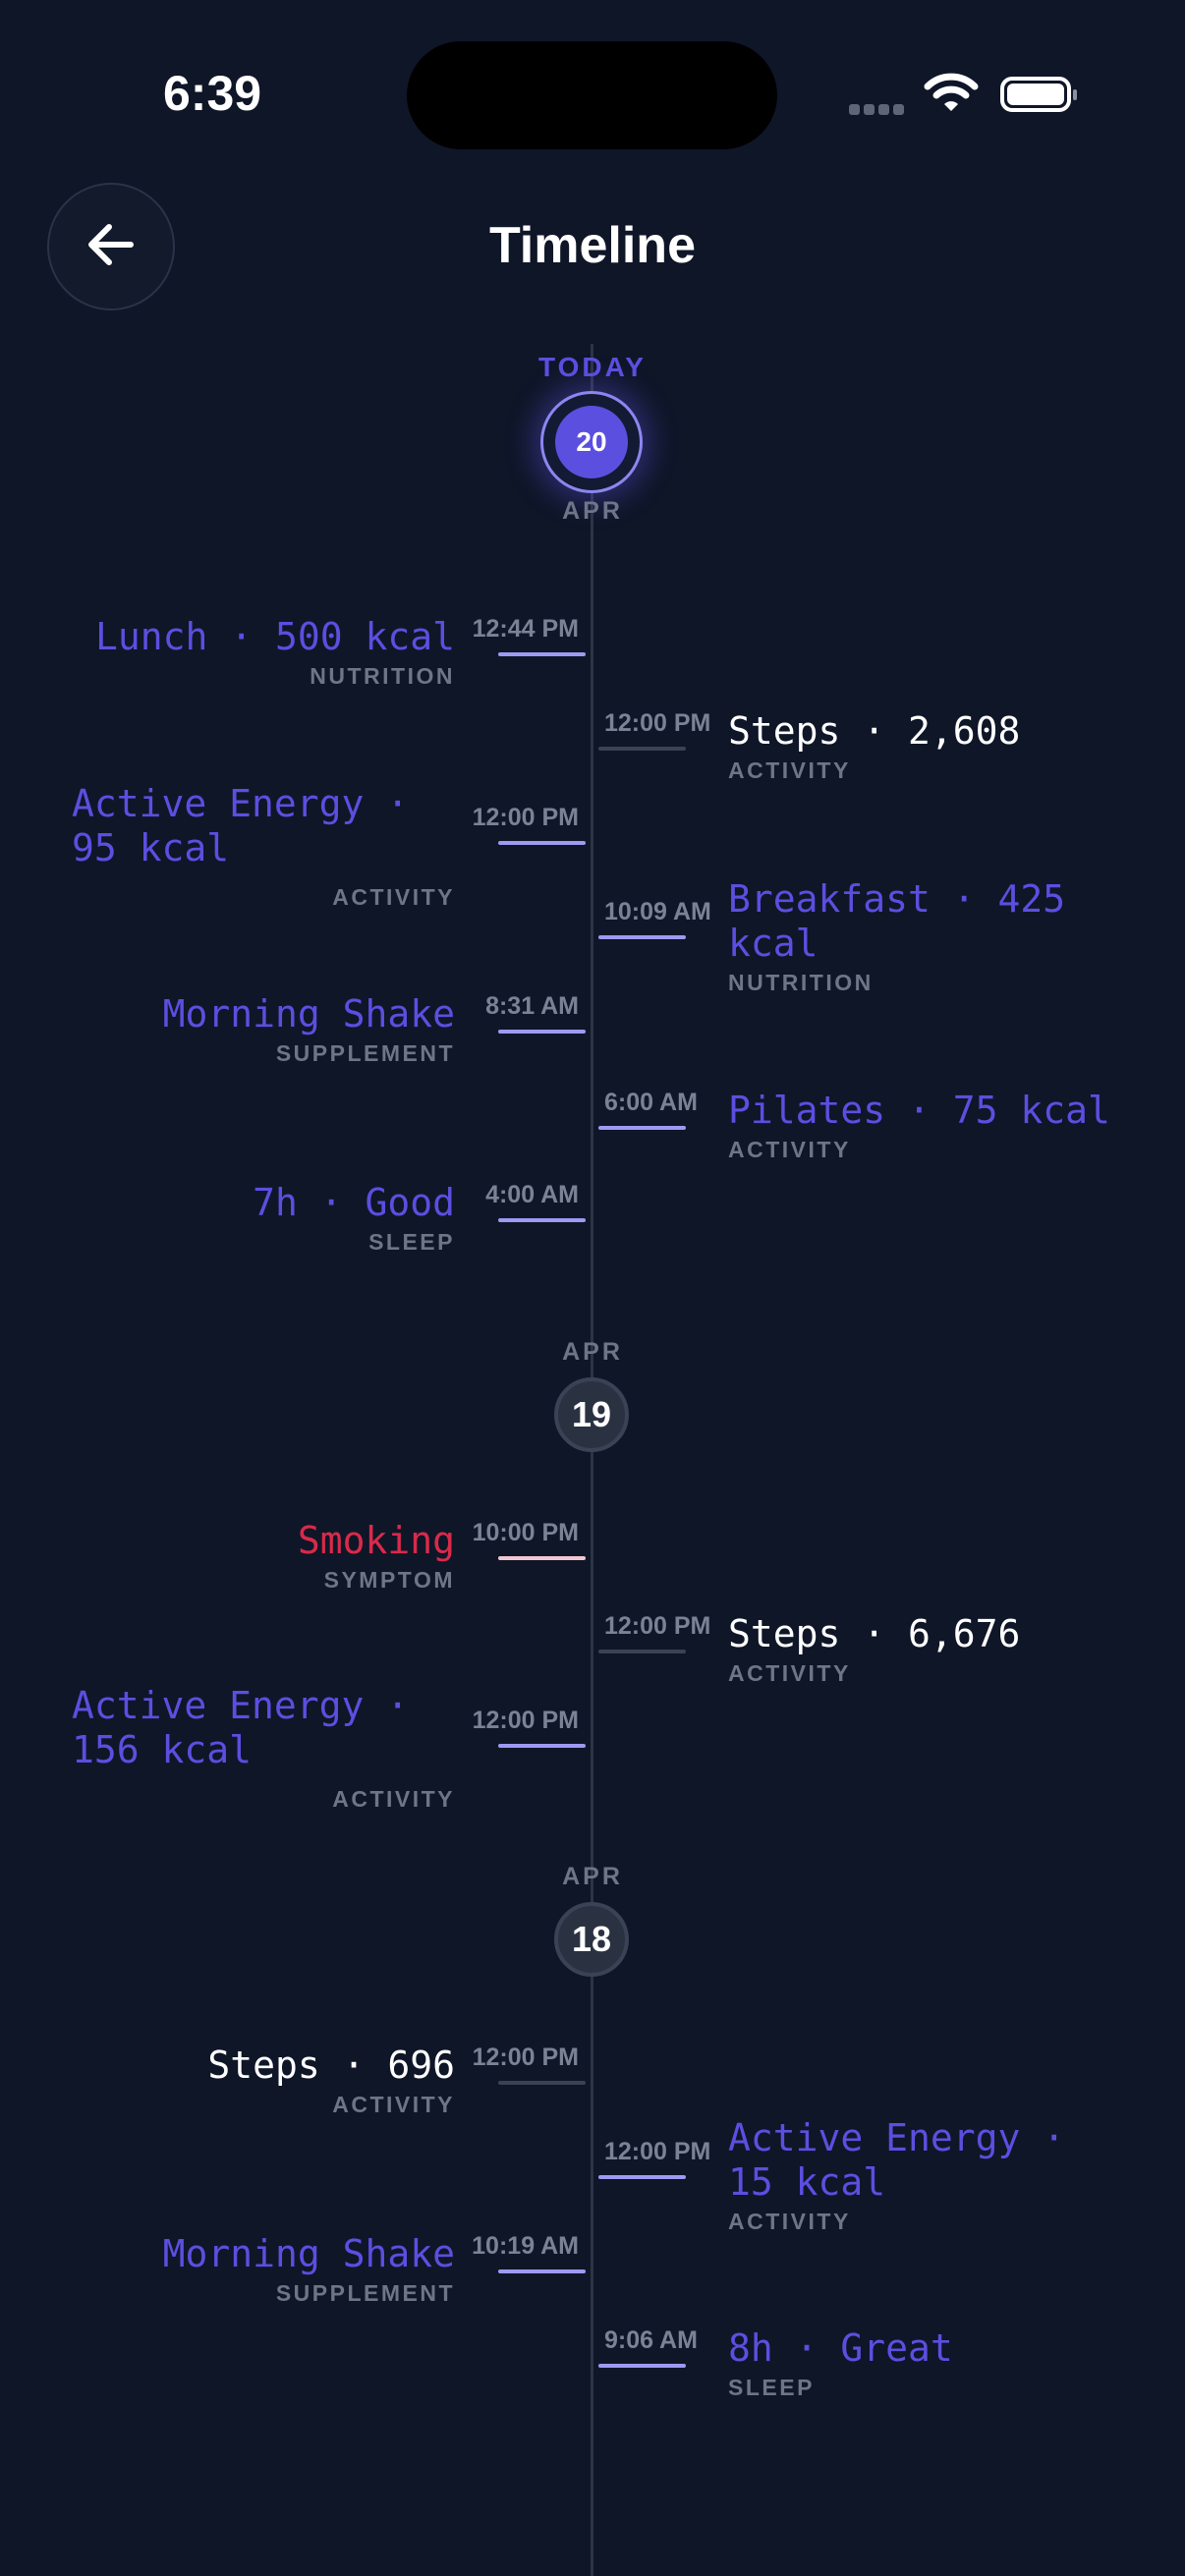 This screenshot has height=2576, width=1185. I want to click on signal-dots-icon, so click(879, 111).